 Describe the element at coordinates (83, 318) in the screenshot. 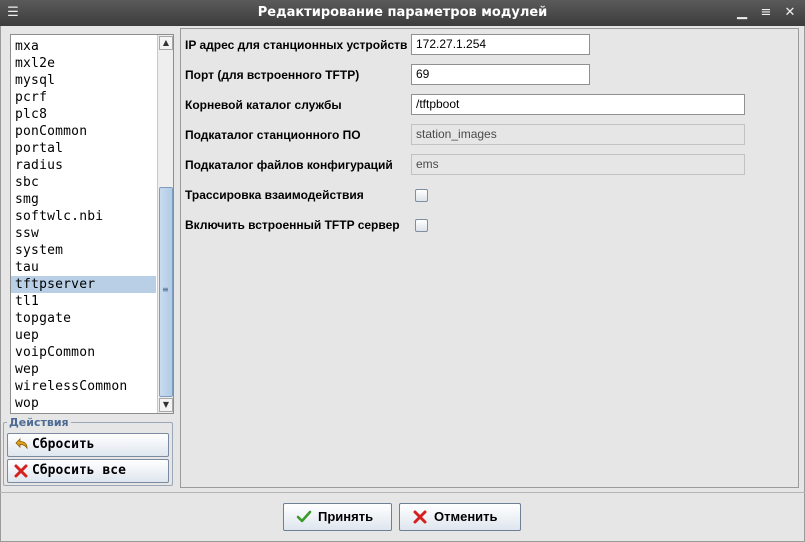

I see `module-list-item: topgate` at that location.